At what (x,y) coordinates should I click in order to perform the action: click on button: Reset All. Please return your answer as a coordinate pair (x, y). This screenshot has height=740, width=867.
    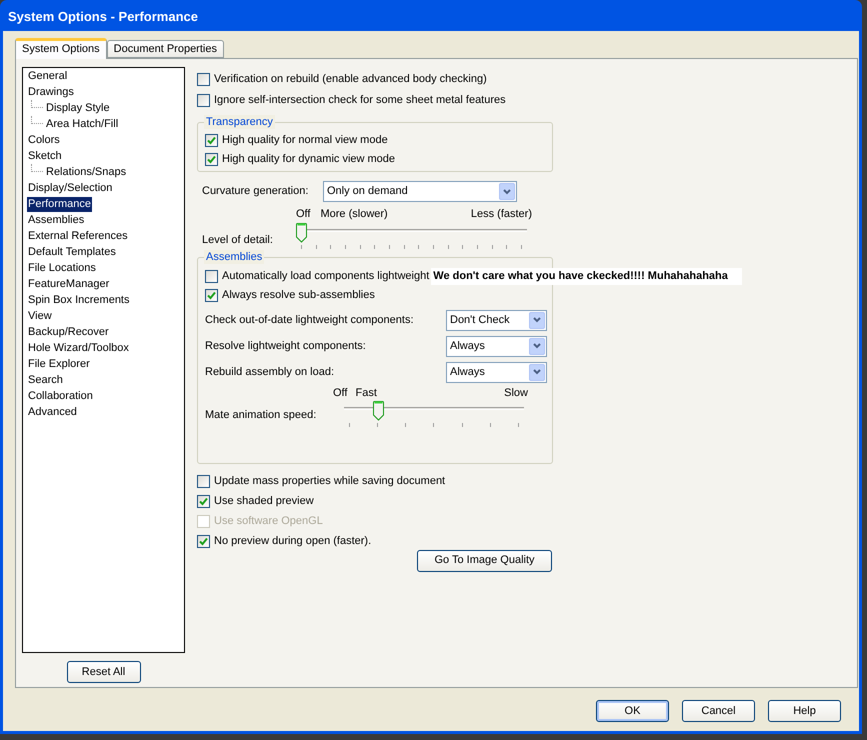
    Looking at the image, I should click on (103, 672).